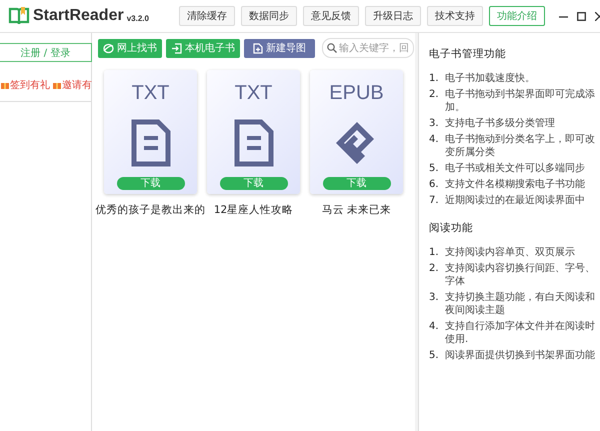 Image resolution: width=600 pixels, height=431 pixels. What do you see at coordinates (434, 200) in the screenshot?
I see `list-number: 7.` at bounding box center [434, 200].